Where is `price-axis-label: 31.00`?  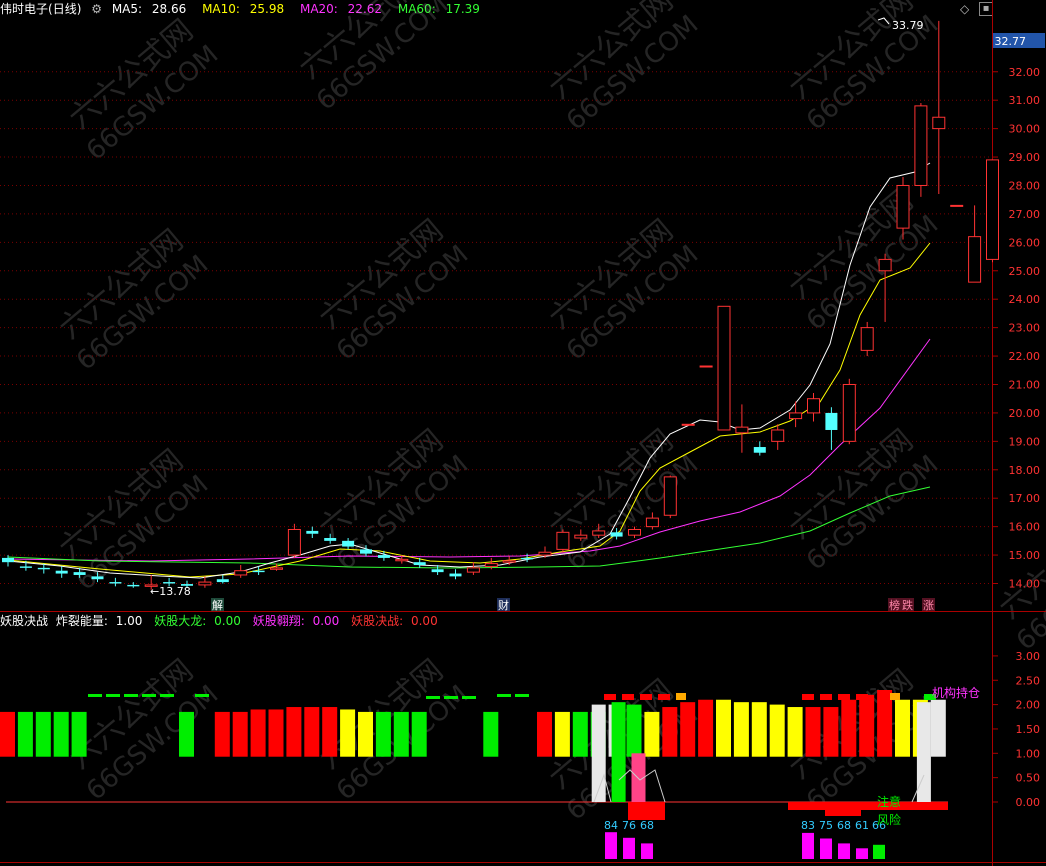
price-axis-label: 31.00 is located at coordinates (1025, 100).